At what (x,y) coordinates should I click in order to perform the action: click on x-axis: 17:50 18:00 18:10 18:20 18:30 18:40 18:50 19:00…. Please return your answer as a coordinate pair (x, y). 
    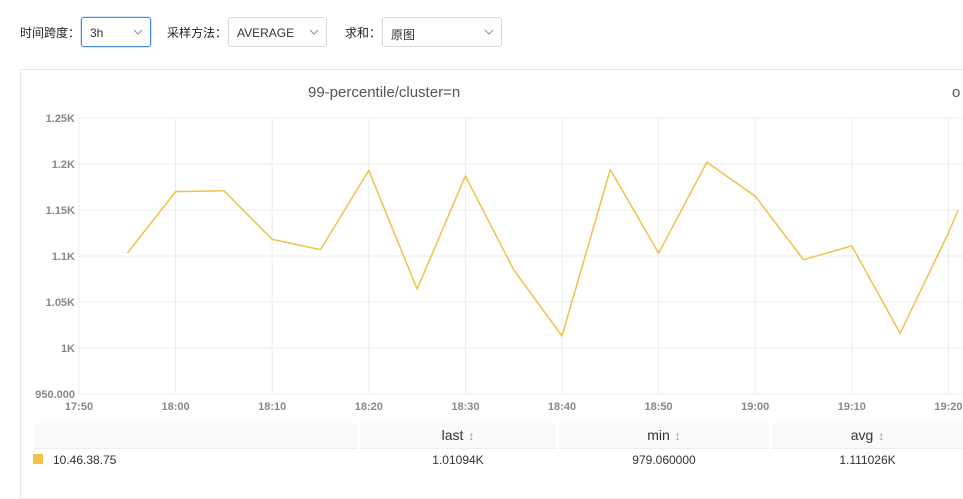
    Looking at the image, I should click on (514, 407).